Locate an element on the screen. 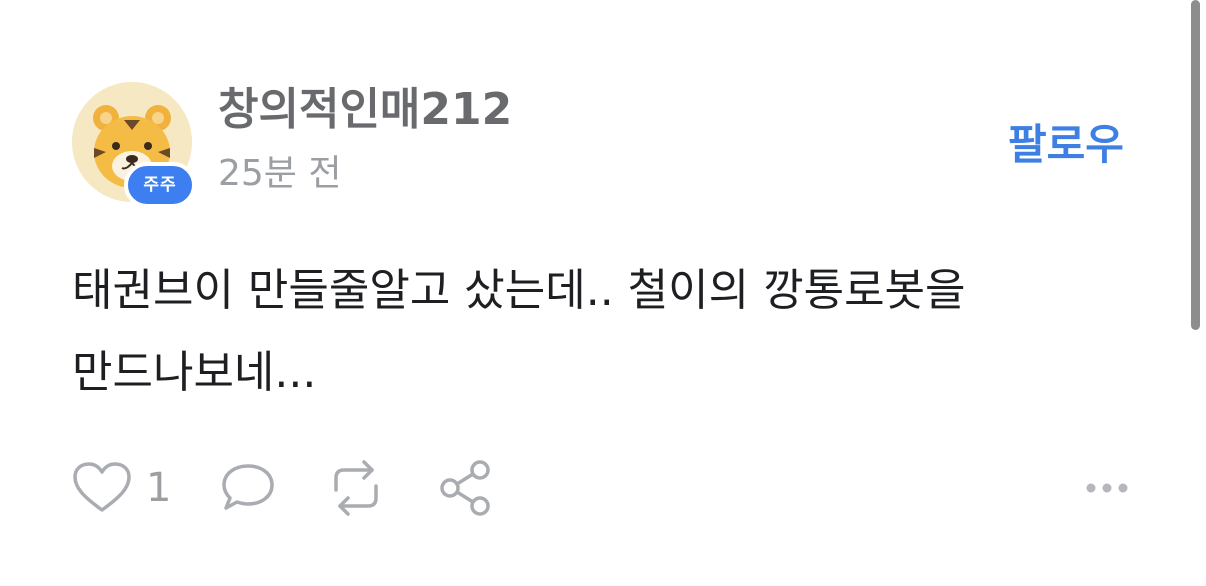 This screenshot has width=1206, height=586. post-actions: 1 is located at coordinates (603, 488).